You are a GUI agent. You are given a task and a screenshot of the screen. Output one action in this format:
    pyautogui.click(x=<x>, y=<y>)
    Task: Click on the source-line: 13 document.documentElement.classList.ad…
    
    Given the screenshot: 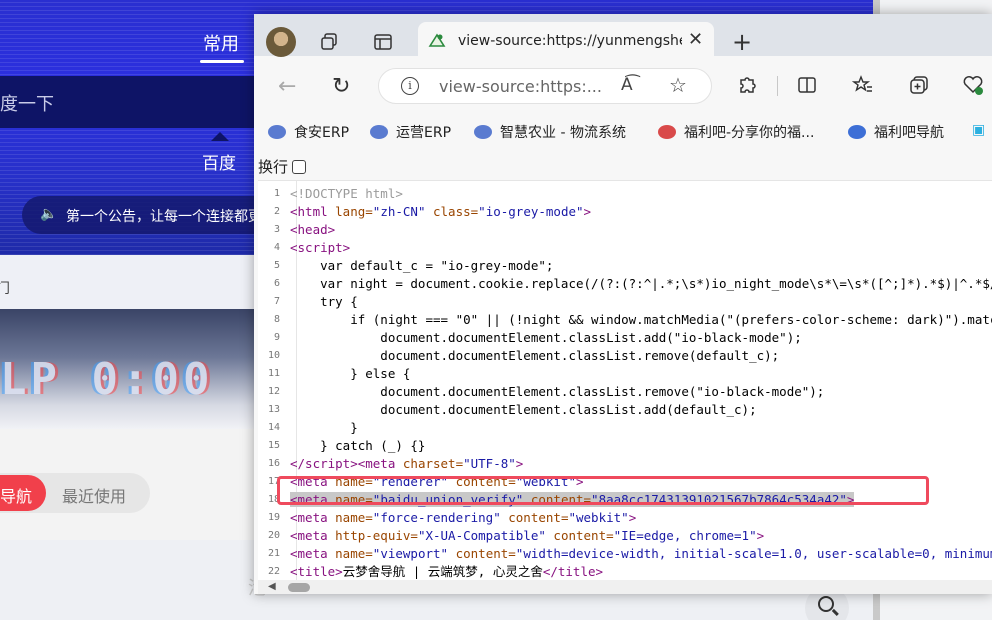 What is the action you would take?
    pyautogui.click(x=625, y=410)
    